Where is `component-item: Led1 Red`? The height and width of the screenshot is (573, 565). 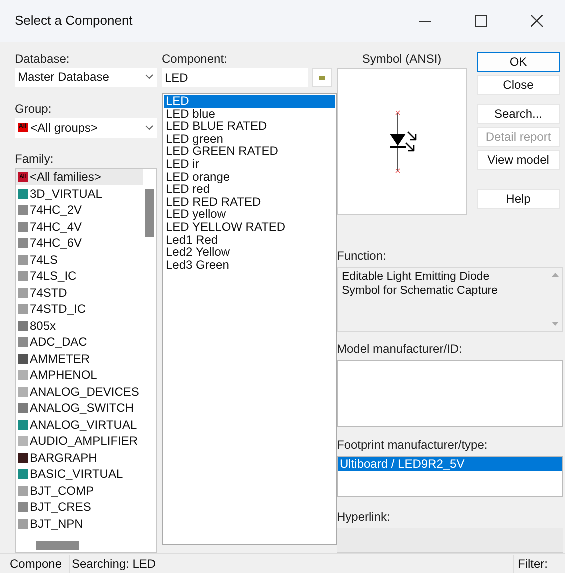 component-item: Led1 Red is located at coordinates (249, 240).